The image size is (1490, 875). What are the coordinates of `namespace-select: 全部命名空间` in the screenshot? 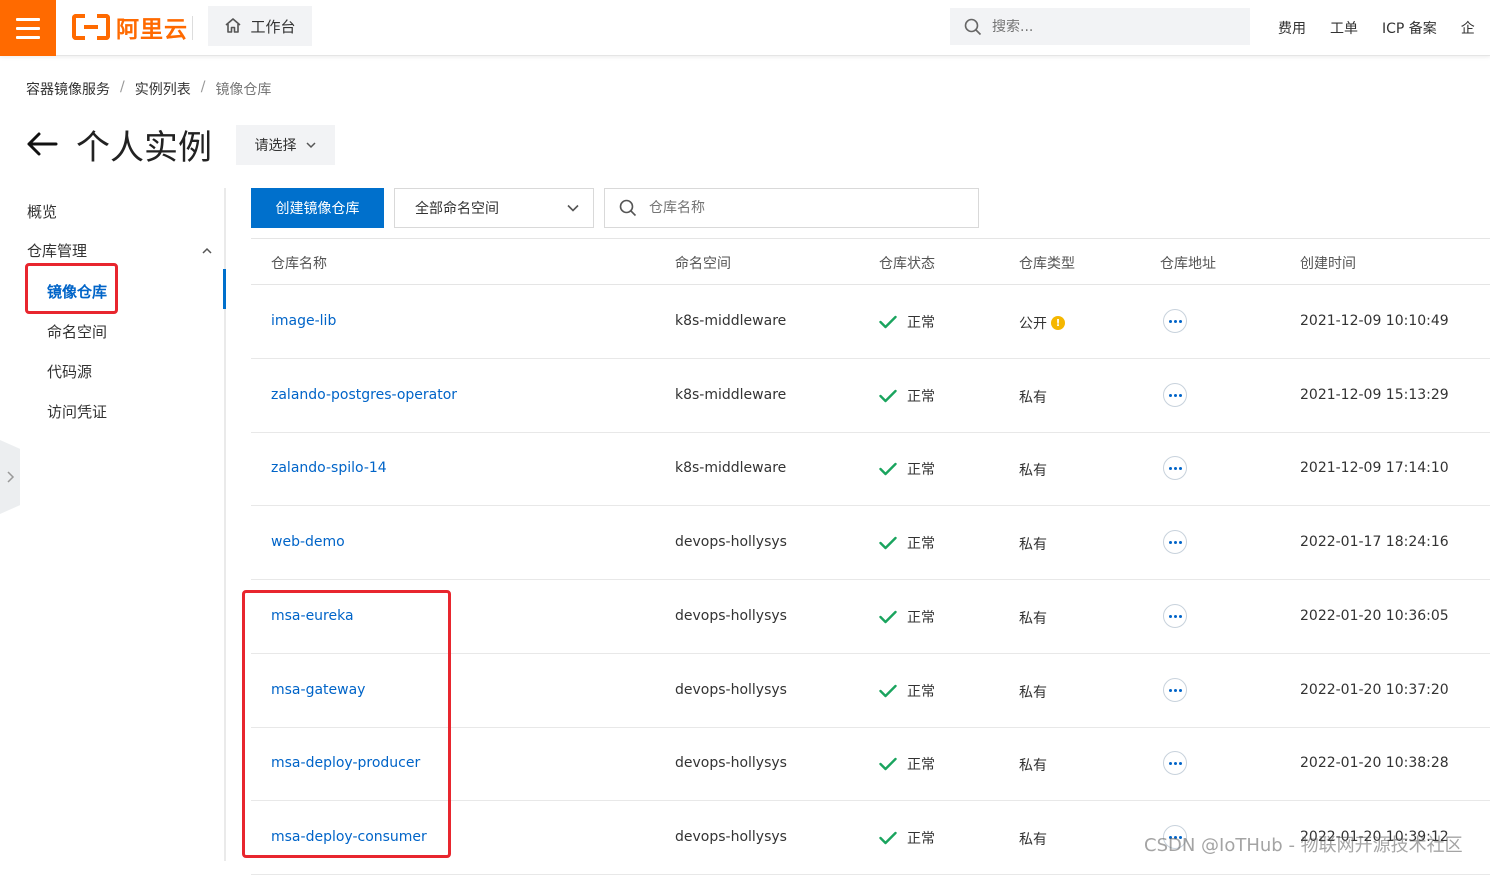 It's located at (494, 208).